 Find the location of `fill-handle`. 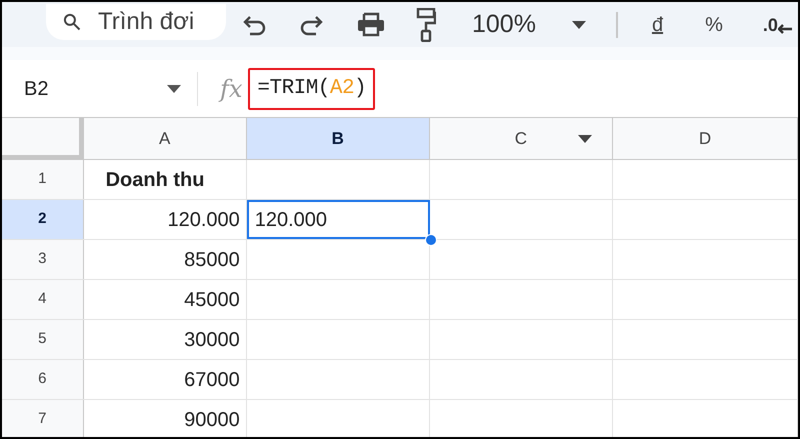

fill-handle is located at coordinates (431, 240).